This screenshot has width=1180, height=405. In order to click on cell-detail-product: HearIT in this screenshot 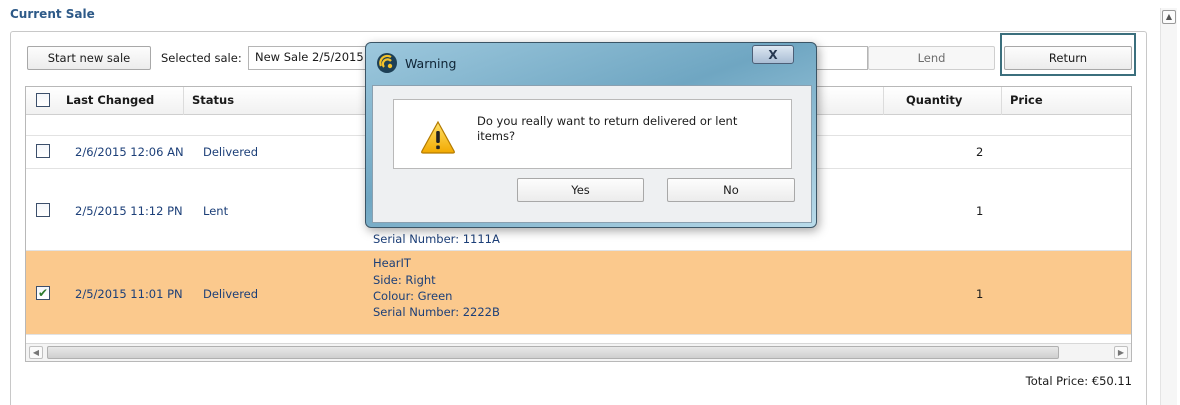, I will do `click(392, 263)`.